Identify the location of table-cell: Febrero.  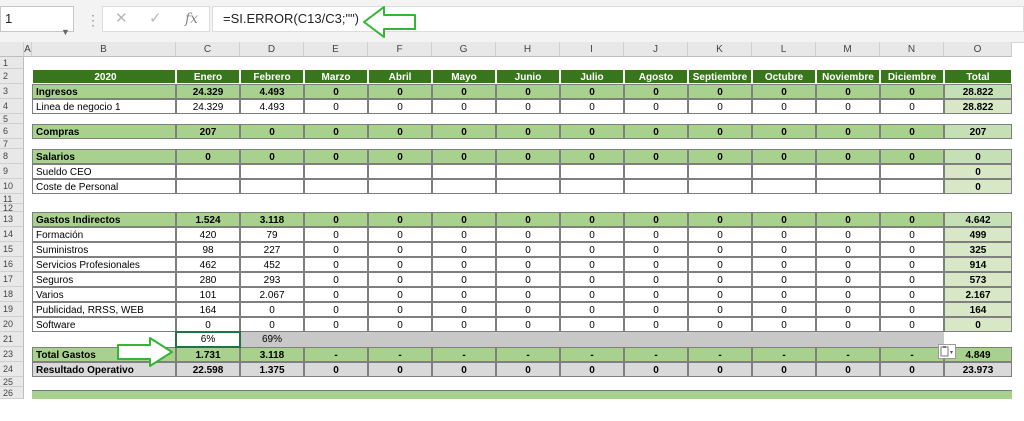
(272, 76).